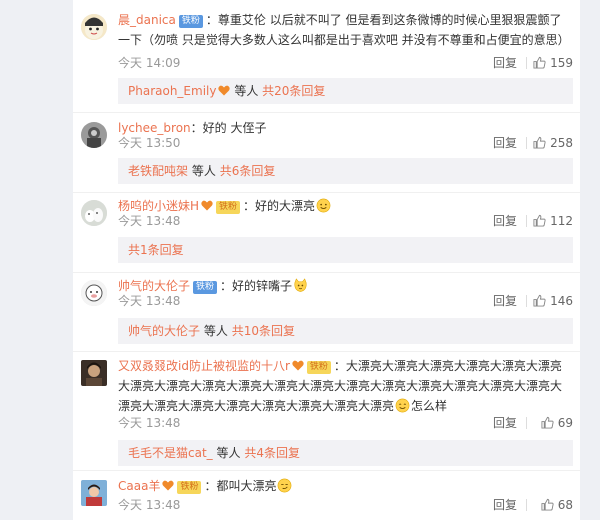 The height and width of the screenshot is (520, 600). Describe the element at coordinates (279, 206) in the screenshot. I see `comment-content: ：好的大漂亮` at that location.